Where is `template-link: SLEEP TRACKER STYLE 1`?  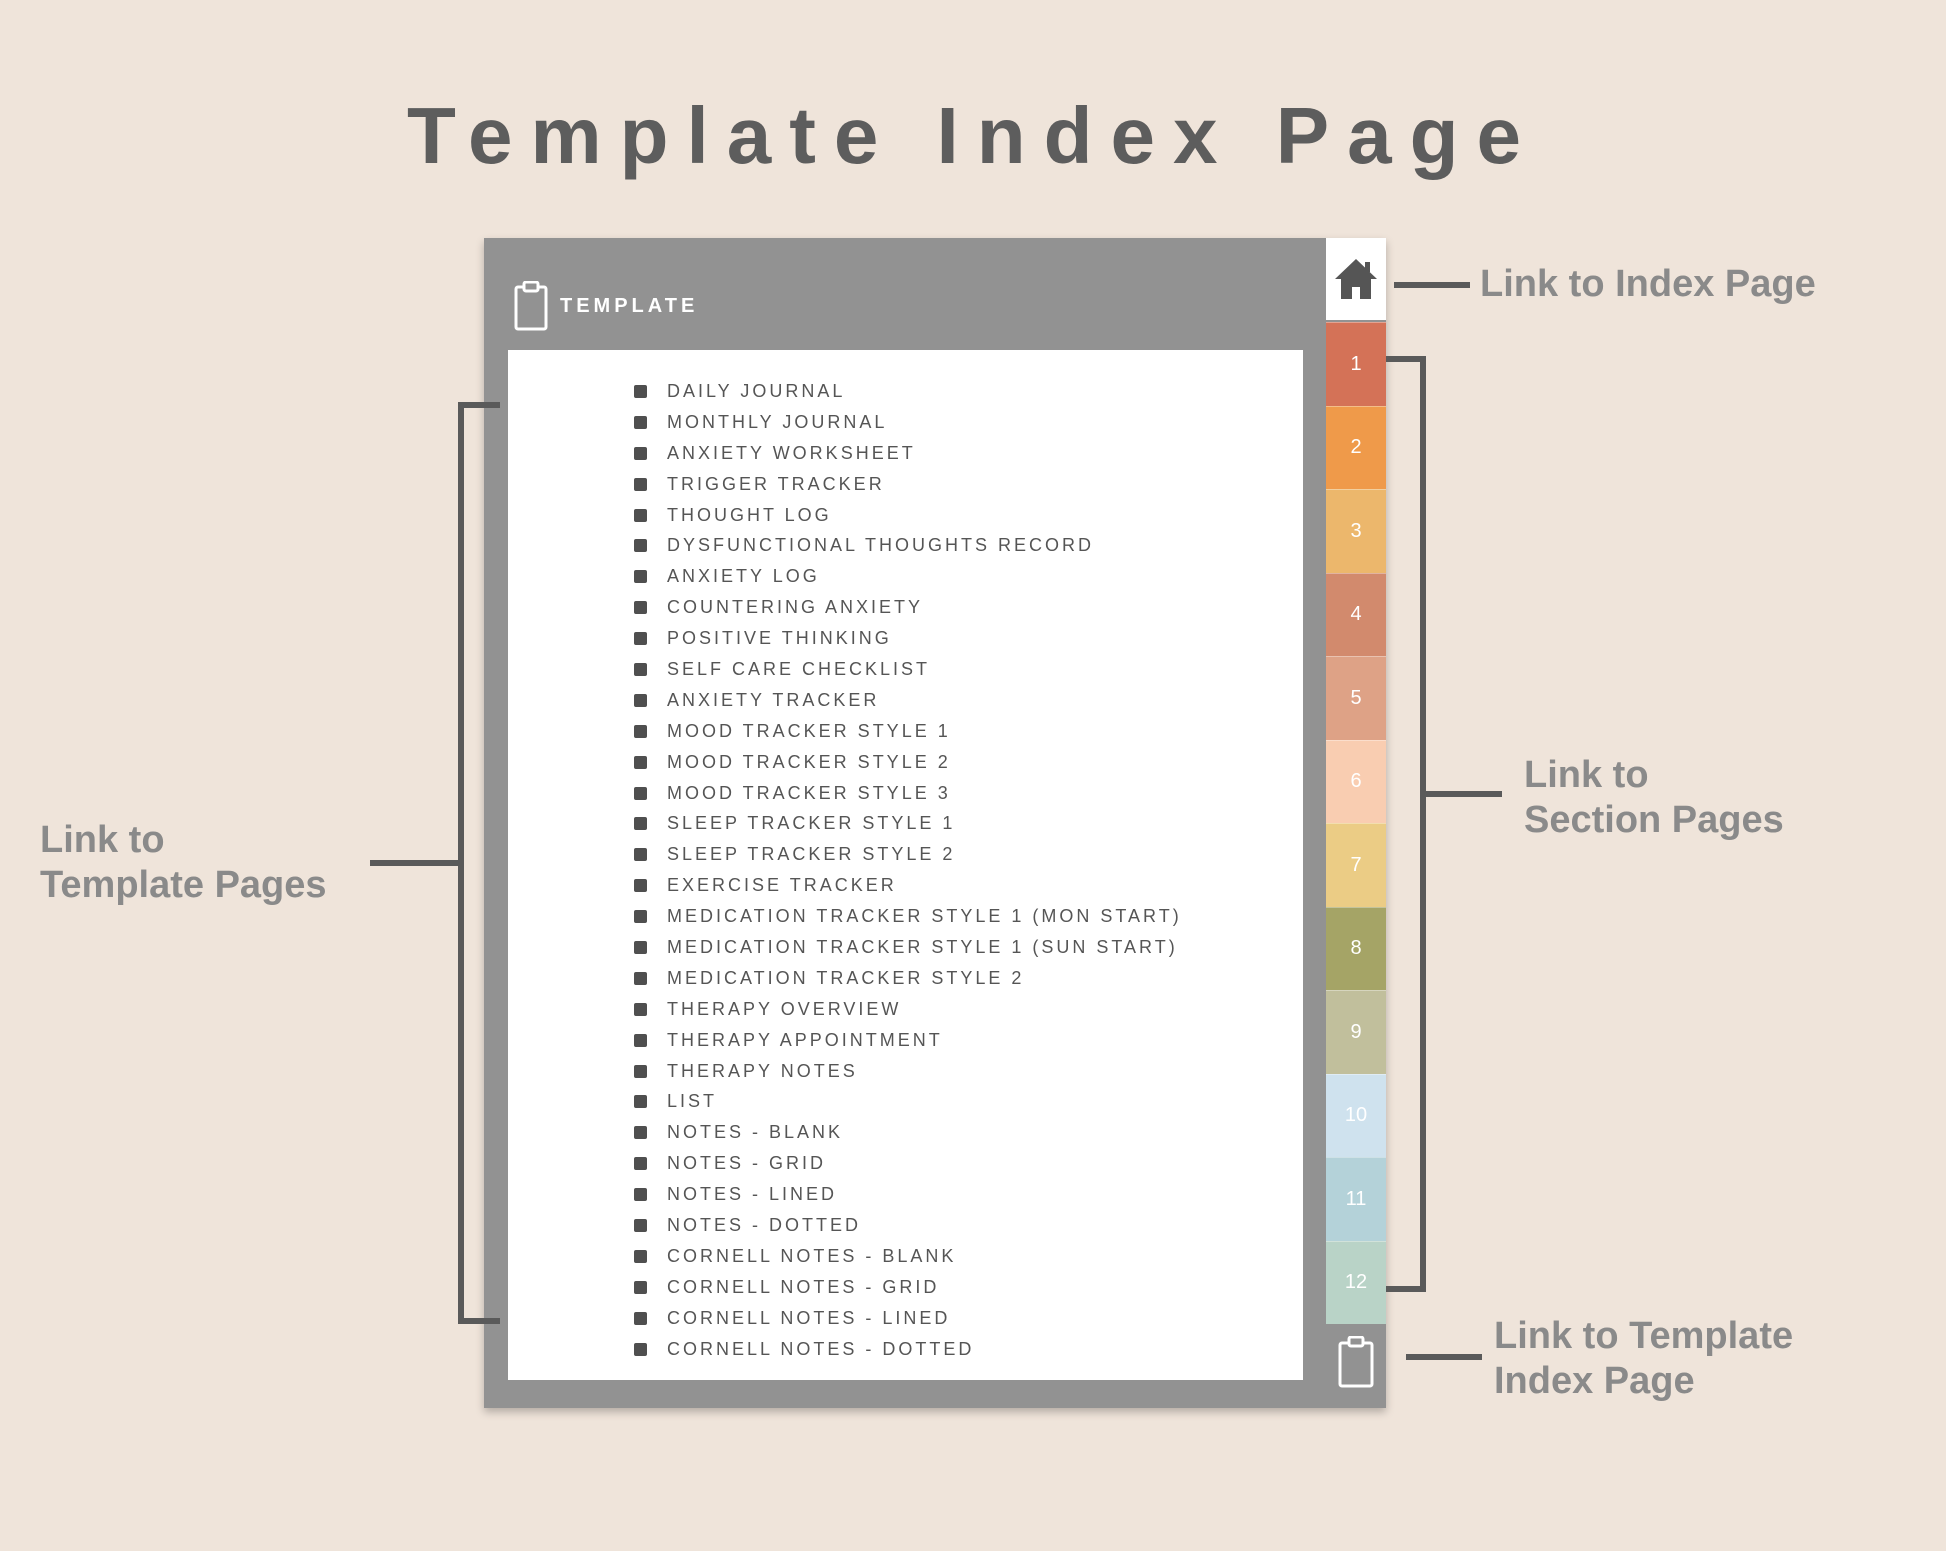 template-link: SLEEP TRACKER STYLE 1 is located at coordinates (908, 823).